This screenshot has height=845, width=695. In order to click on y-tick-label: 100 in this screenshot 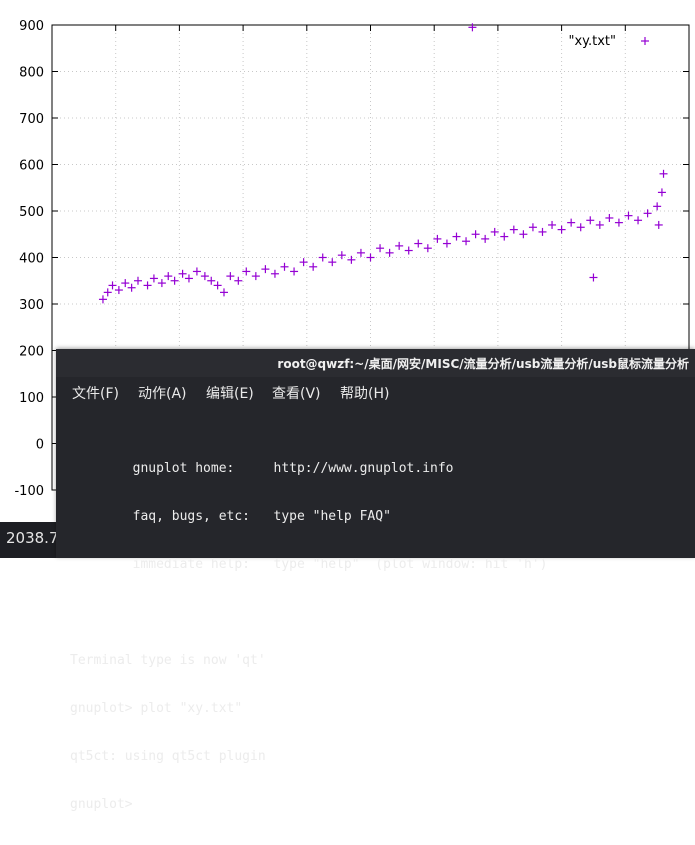, I will do `click(31, 398)`.